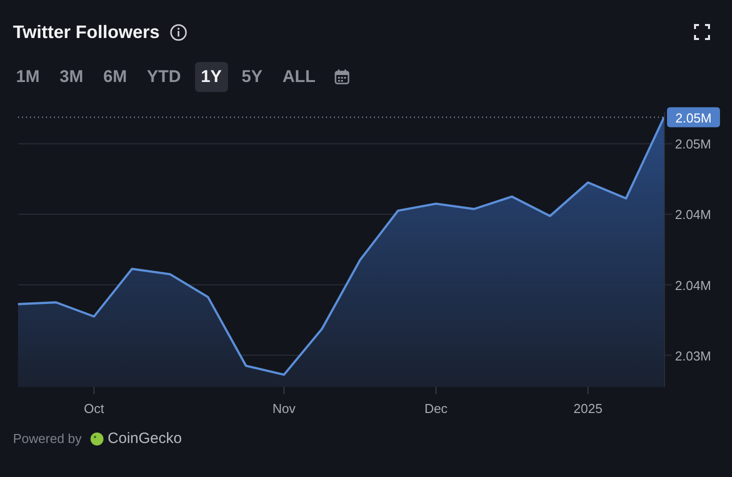  What do you see at coordinates (28, 77) in the screenshot?
I see `range-tab: 1M` at bounding box center [28, 77].